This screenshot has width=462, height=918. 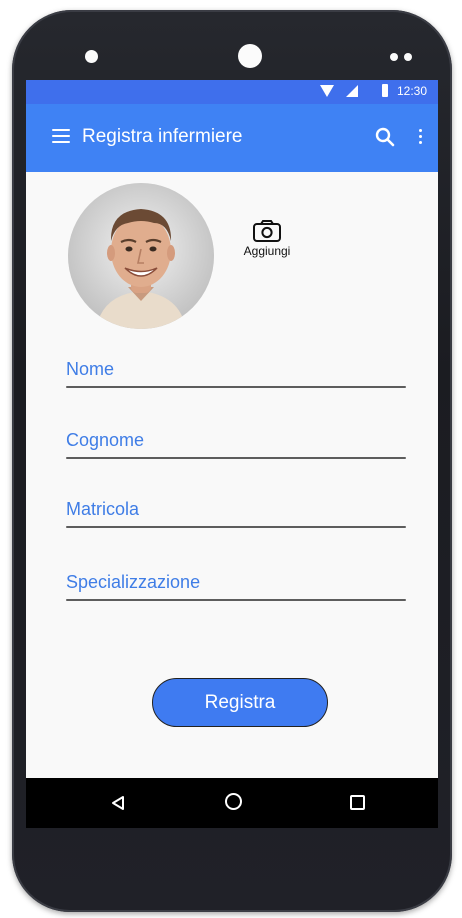 I want to click on home-icon, so click(x=233, y=801).